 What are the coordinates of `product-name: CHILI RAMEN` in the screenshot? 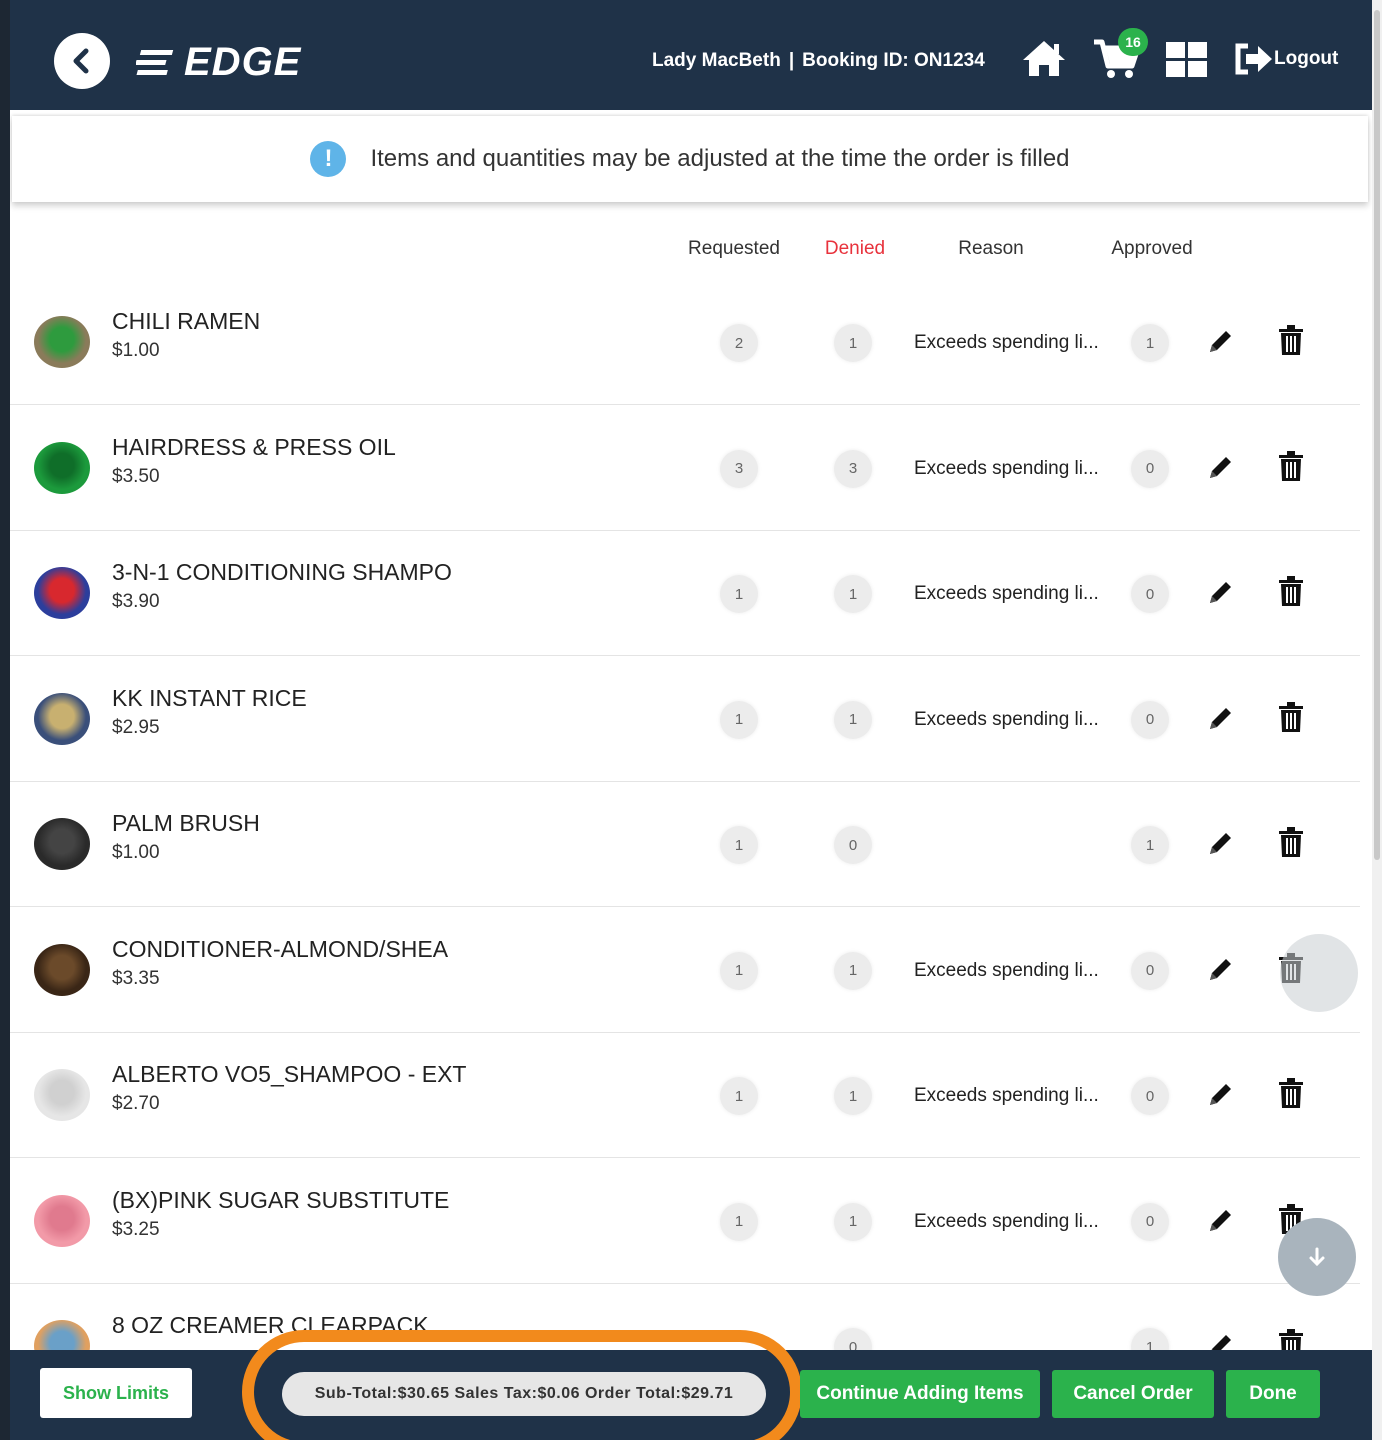 It's located at (186, 321).